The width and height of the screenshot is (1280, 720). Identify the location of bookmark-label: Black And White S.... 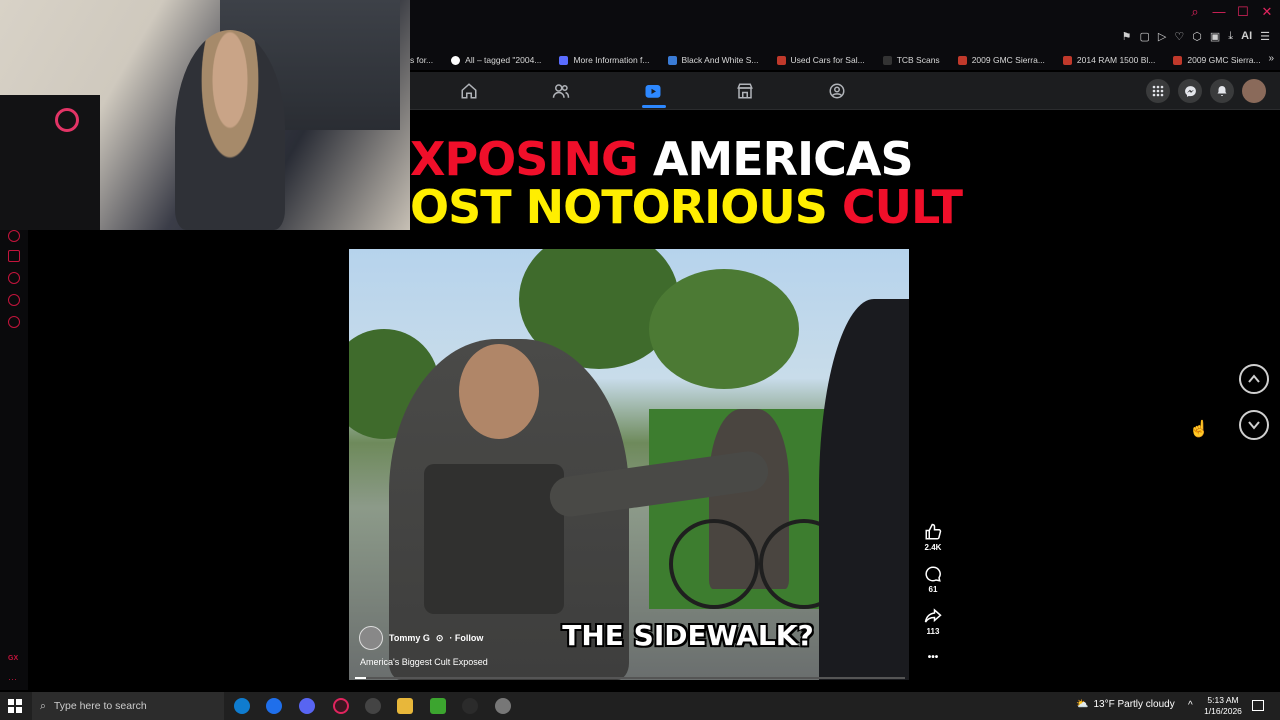
(720, 60).